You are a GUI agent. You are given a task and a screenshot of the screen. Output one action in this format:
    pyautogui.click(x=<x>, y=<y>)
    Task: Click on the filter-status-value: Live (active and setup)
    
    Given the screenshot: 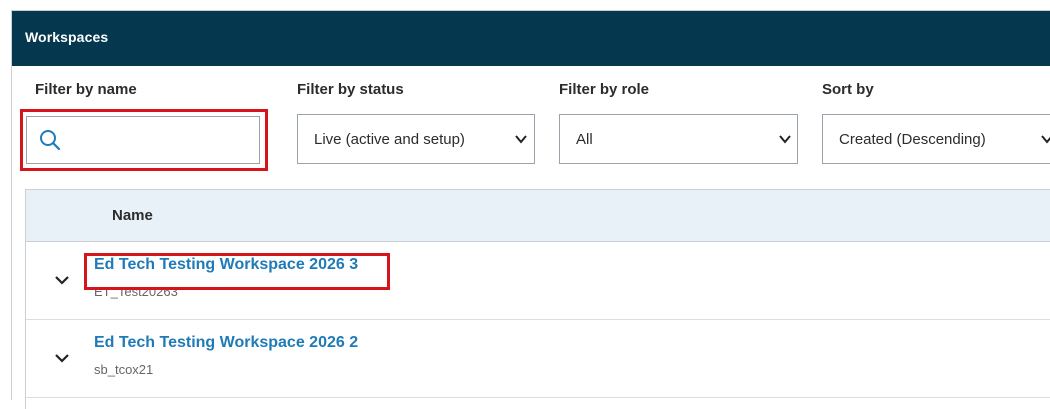 What is the action you would take?
    pyautogui.click(x=389, y=139)
    